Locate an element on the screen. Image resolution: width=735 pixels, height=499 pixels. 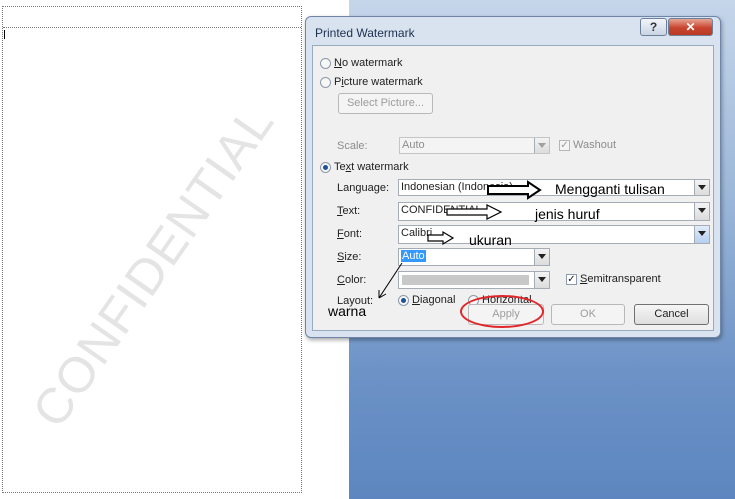
washout-label: Washout is located at coordinates (595, 145).